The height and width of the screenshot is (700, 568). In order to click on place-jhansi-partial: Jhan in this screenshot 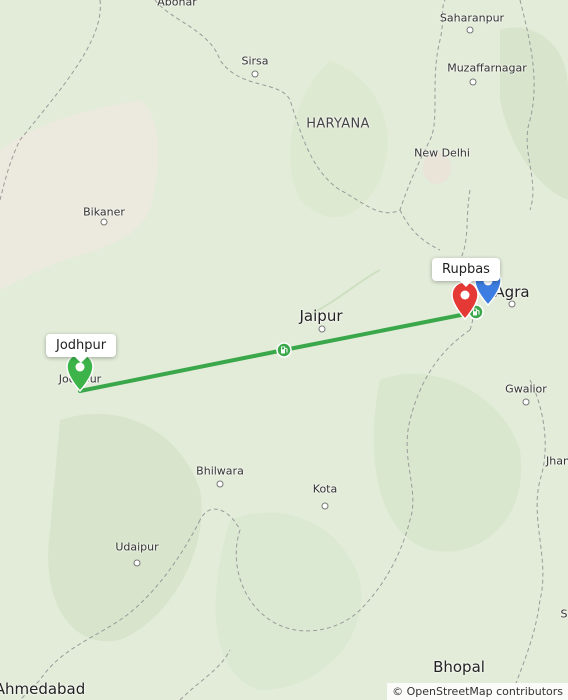, I will do `click(557, 461)`.